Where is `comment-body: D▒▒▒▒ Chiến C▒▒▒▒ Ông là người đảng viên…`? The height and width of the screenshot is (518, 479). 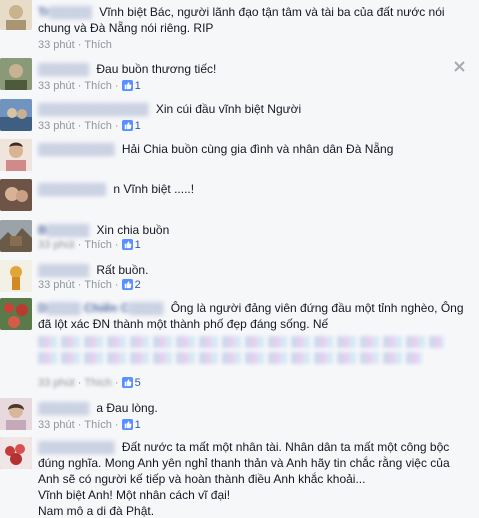
comment-body: D▒▒▒▒ Chiến C▒▒▒▒ Ông là người đảng viên… is located at coordinates (251, 332).